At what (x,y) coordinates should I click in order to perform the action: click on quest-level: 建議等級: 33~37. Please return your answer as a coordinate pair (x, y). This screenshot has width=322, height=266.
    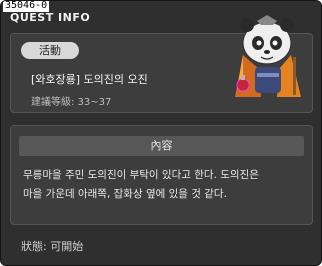
    Looking at the image, I should click on (71, 102).